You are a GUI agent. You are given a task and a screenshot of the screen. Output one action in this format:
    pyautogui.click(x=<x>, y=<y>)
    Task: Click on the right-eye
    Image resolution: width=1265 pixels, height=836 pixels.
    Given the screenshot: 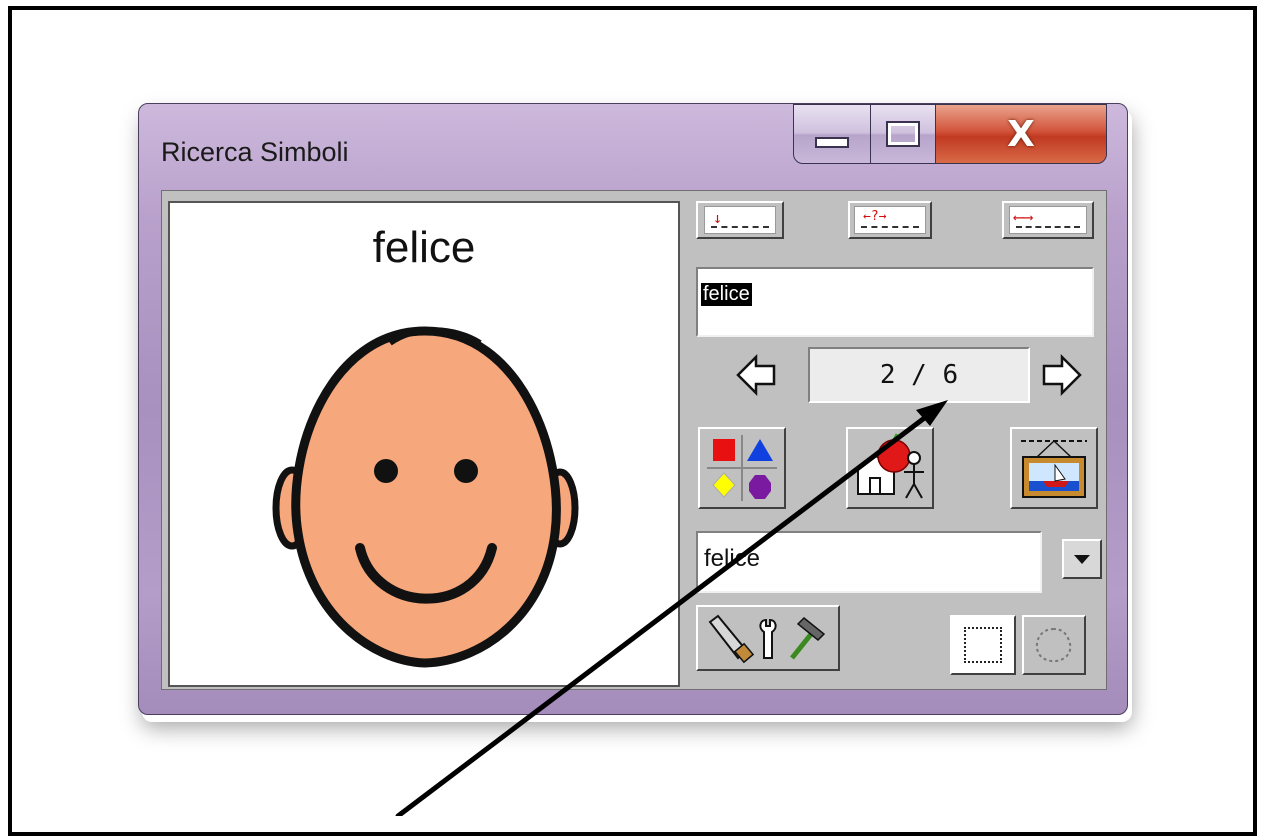 What is the action you would take?
    pyautogui.click(x=466, y=471)
    